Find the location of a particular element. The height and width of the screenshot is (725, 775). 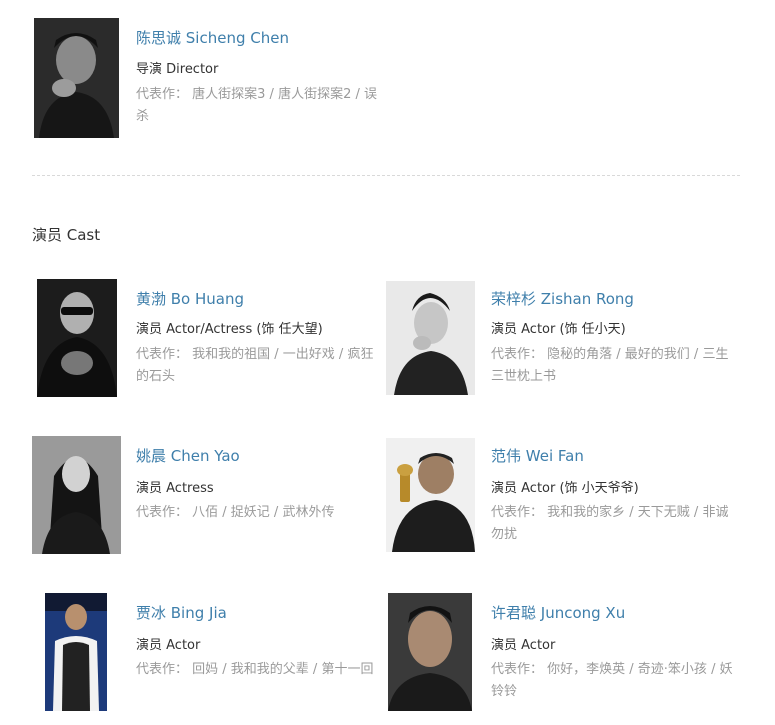

works-list: 八佰 / 捉妖记 / 武林外传 is located at coordinates (263, 512).